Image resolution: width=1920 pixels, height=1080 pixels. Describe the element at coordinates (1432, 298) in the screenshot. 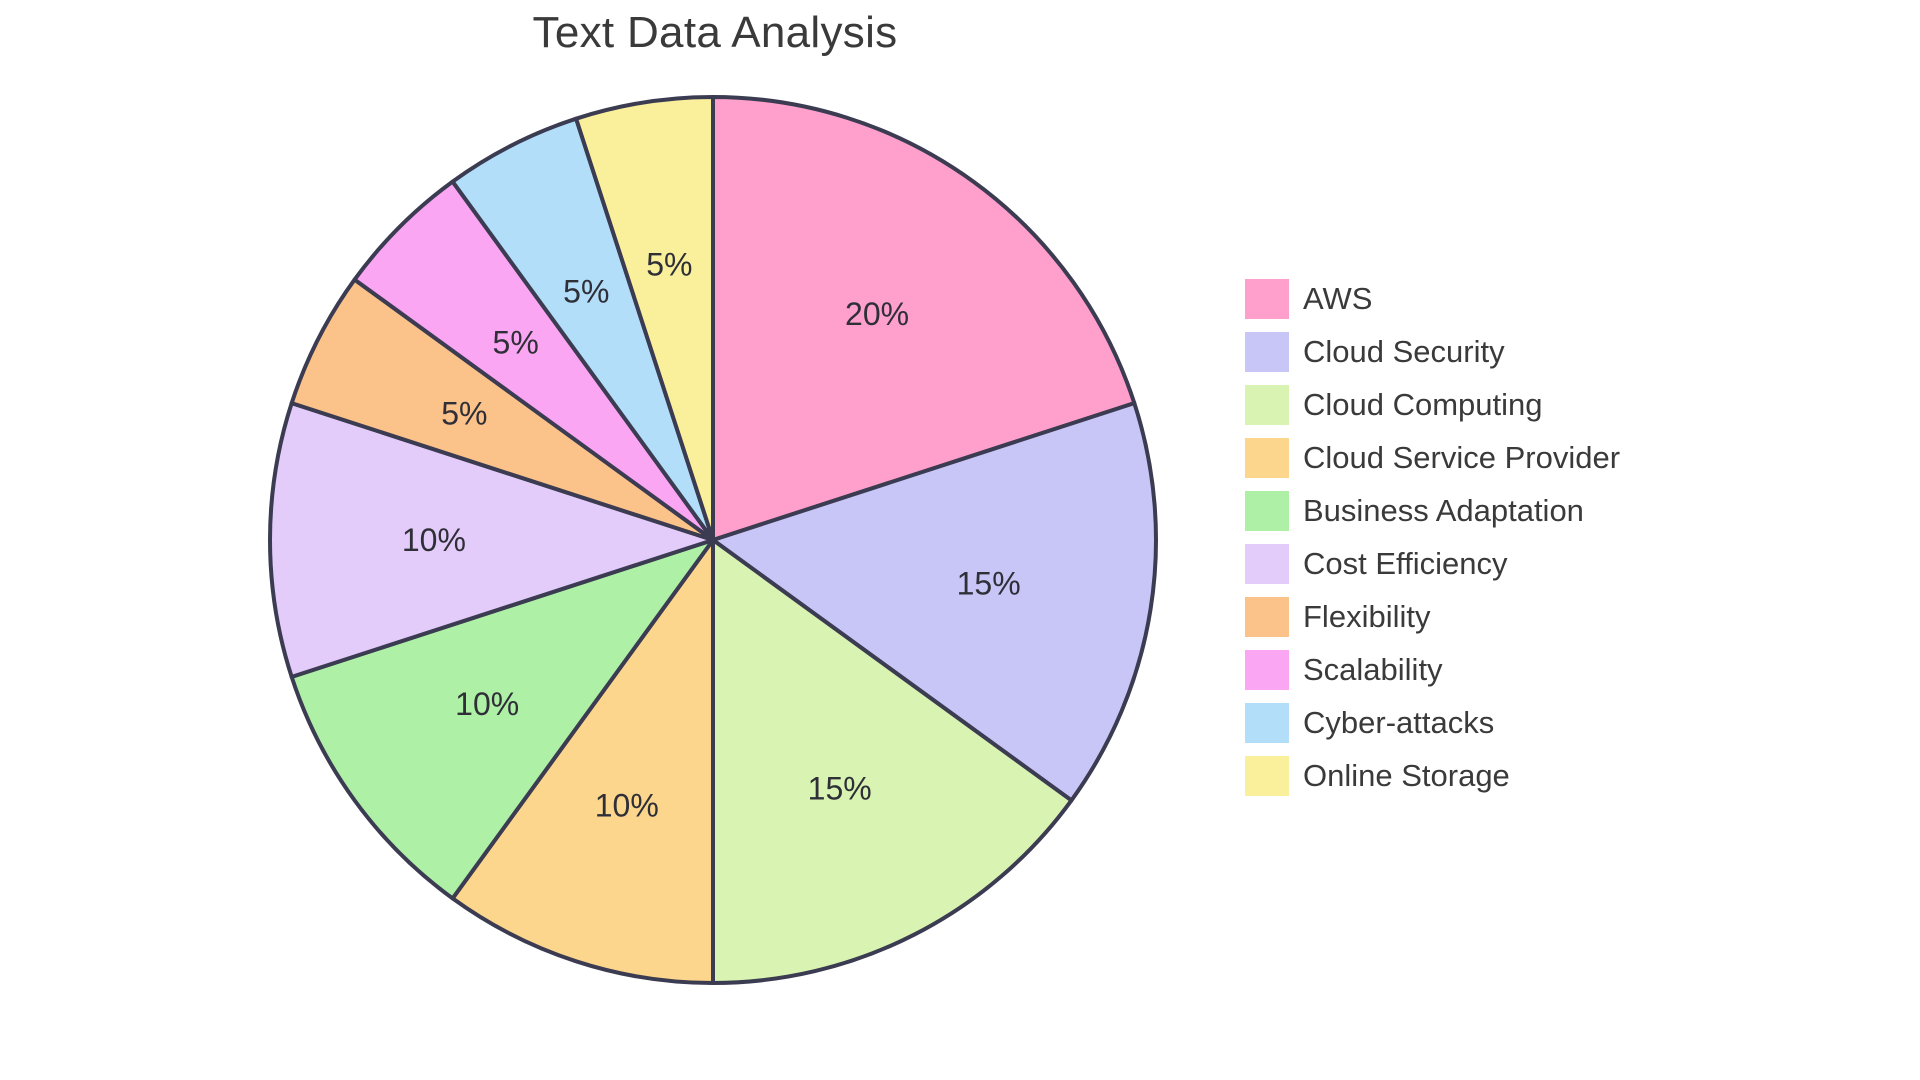

I see `legend-item: AWS` at that location.